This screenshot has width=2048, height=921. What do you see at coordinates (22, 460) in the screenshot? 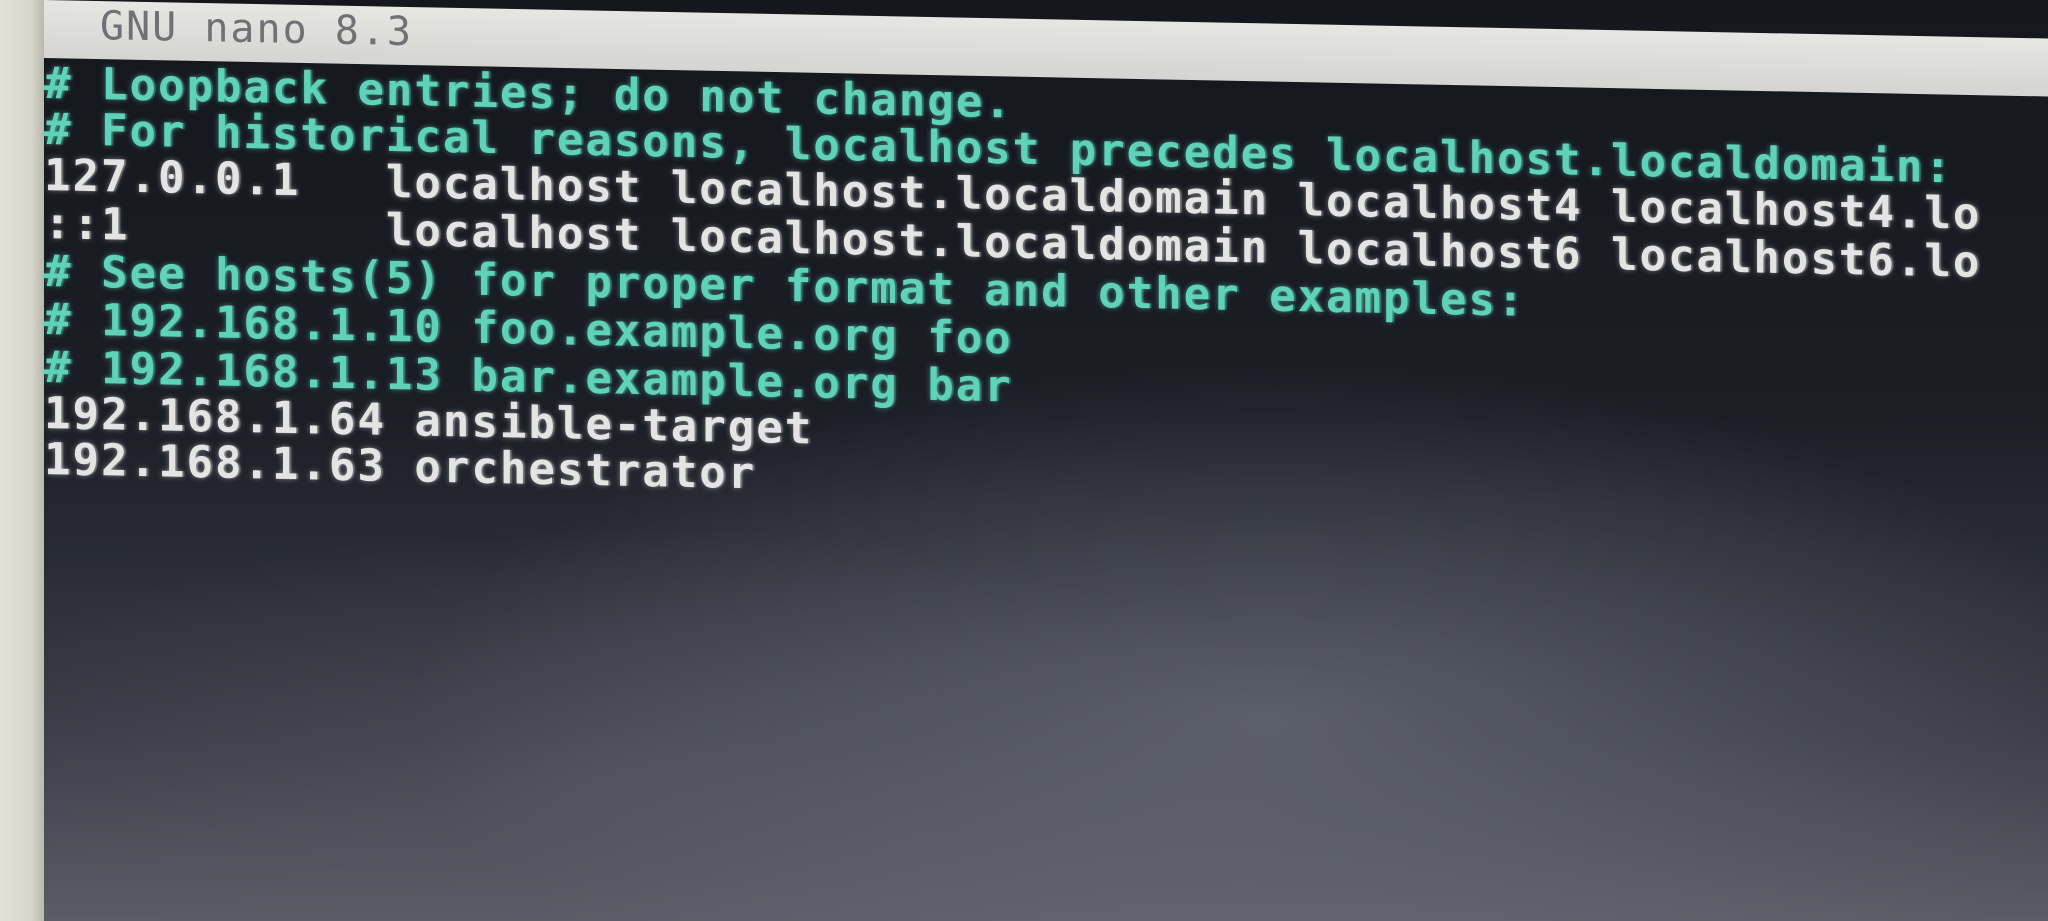
I see `monitor-bezel` at bounding box center [22, 460].